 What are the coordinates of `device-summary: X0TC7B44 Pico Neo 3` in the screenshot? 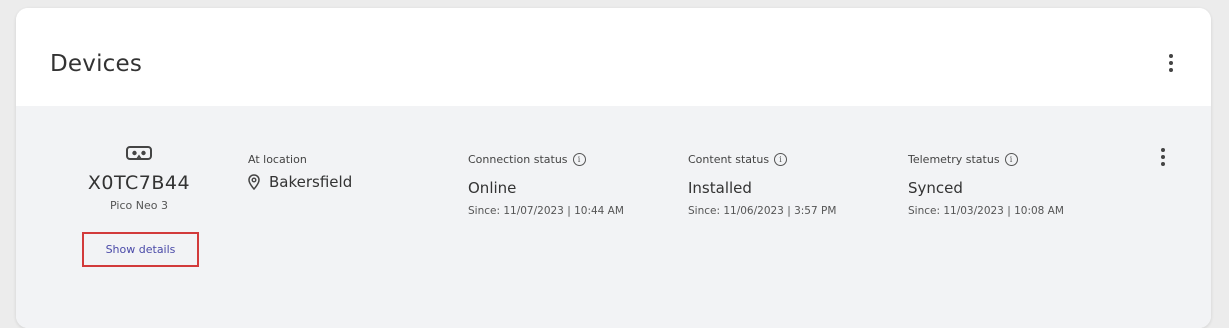 It's located at (139, 178).